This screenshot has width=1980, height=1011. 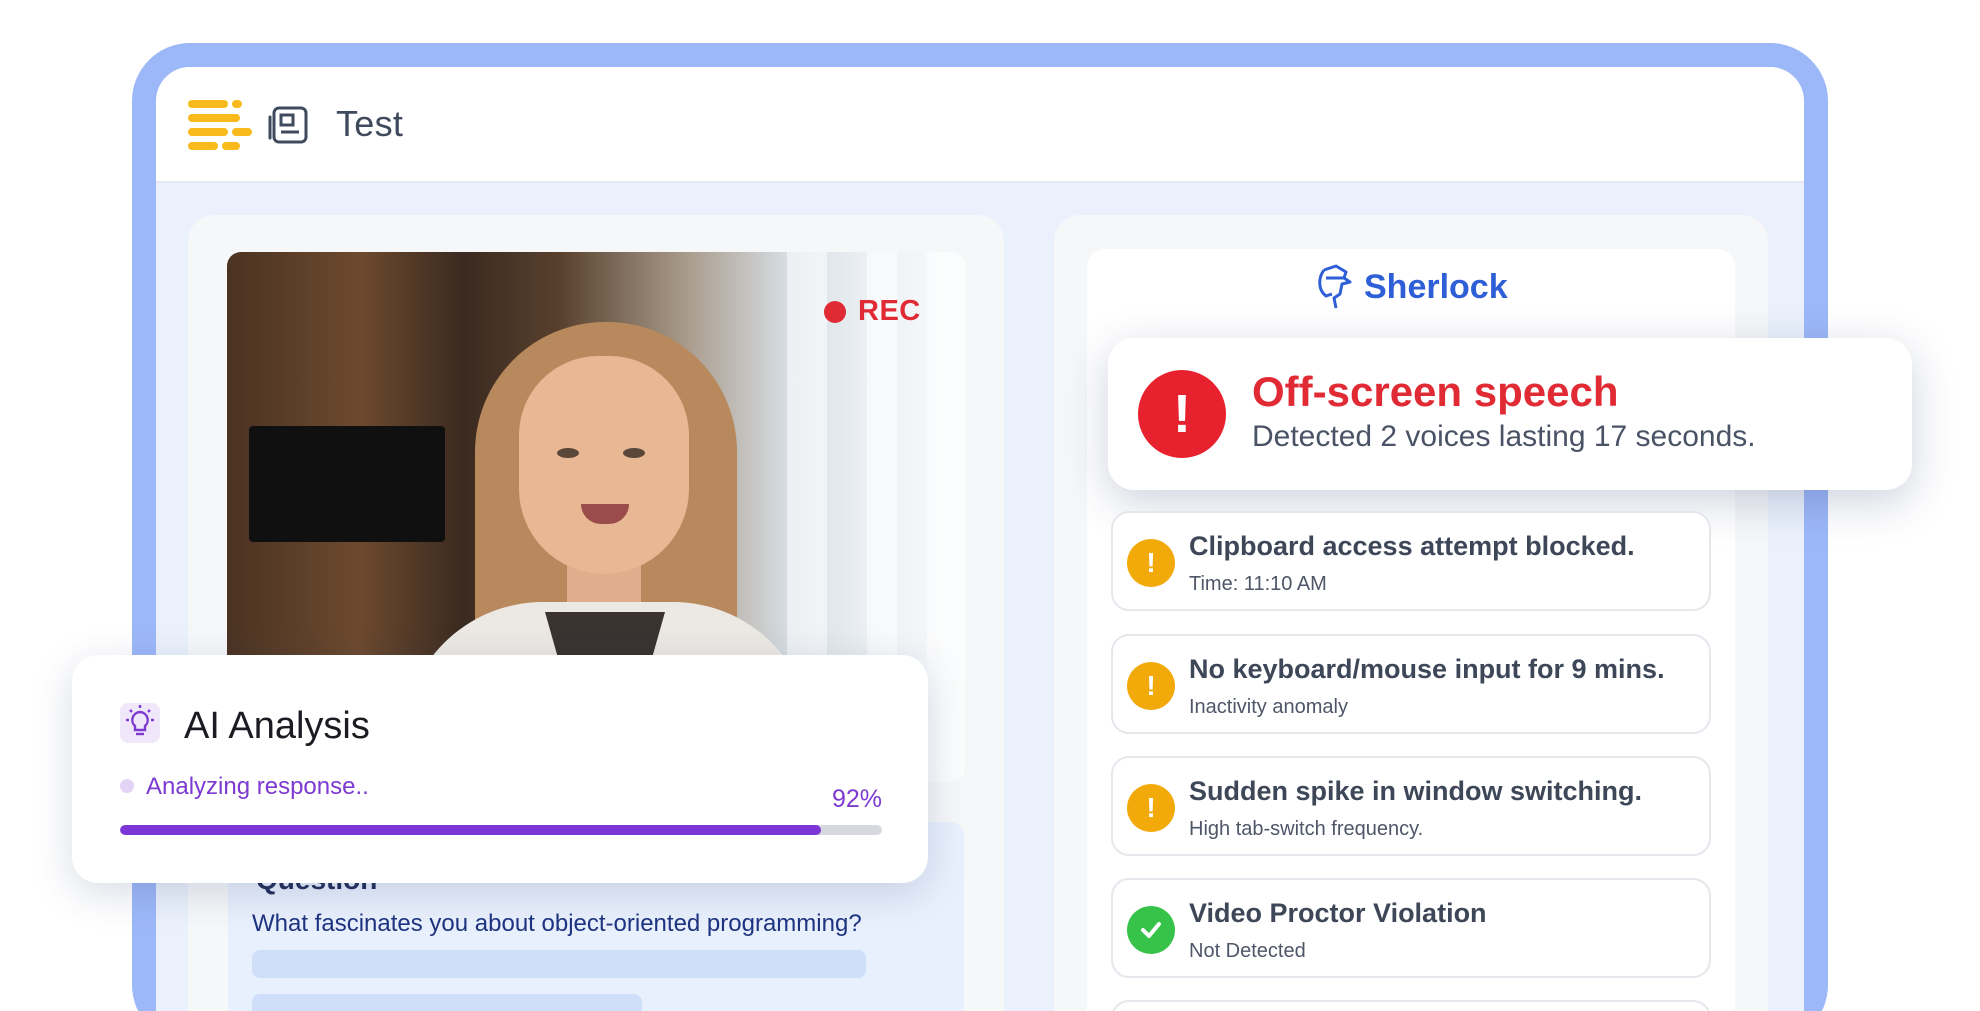 What do you see at coordinates (500, 769) in the screenshot?
I see `ai-analysis-card: AI Analysis Analyzing response.. 92%` at bounding box center [500, 769].